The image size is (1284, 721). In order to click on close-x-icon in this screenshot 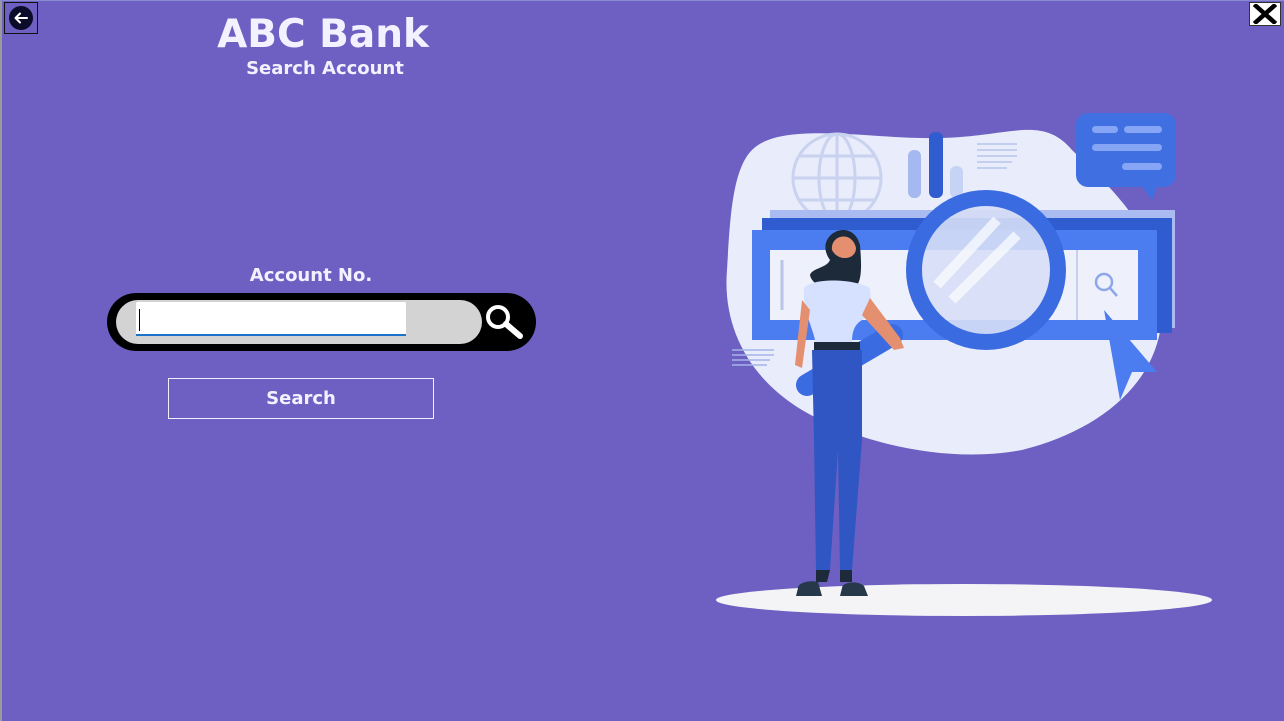, I will do `click(1265, 14)`.